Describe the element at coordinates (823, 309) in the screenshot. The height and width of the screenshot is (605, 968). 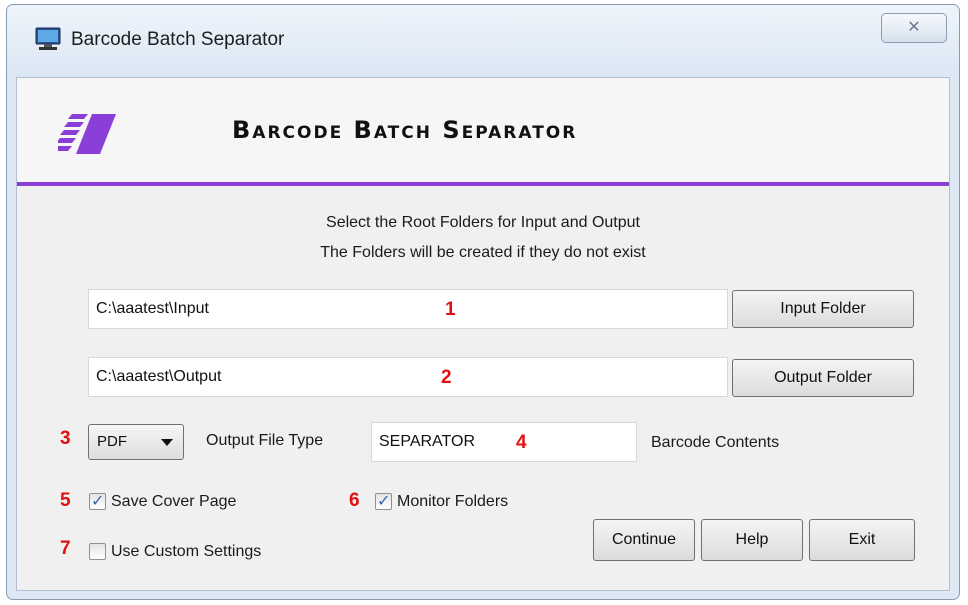
I see `input-folder-button: Input Folder` at that location.